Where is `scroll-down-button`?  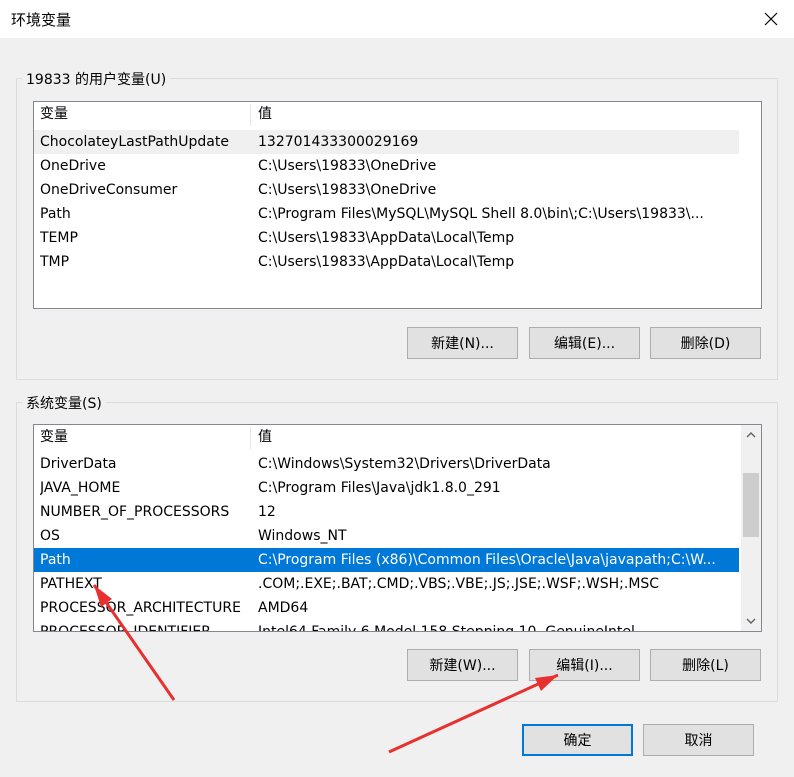 scroll-down-button is located at coordinates (751, 621).